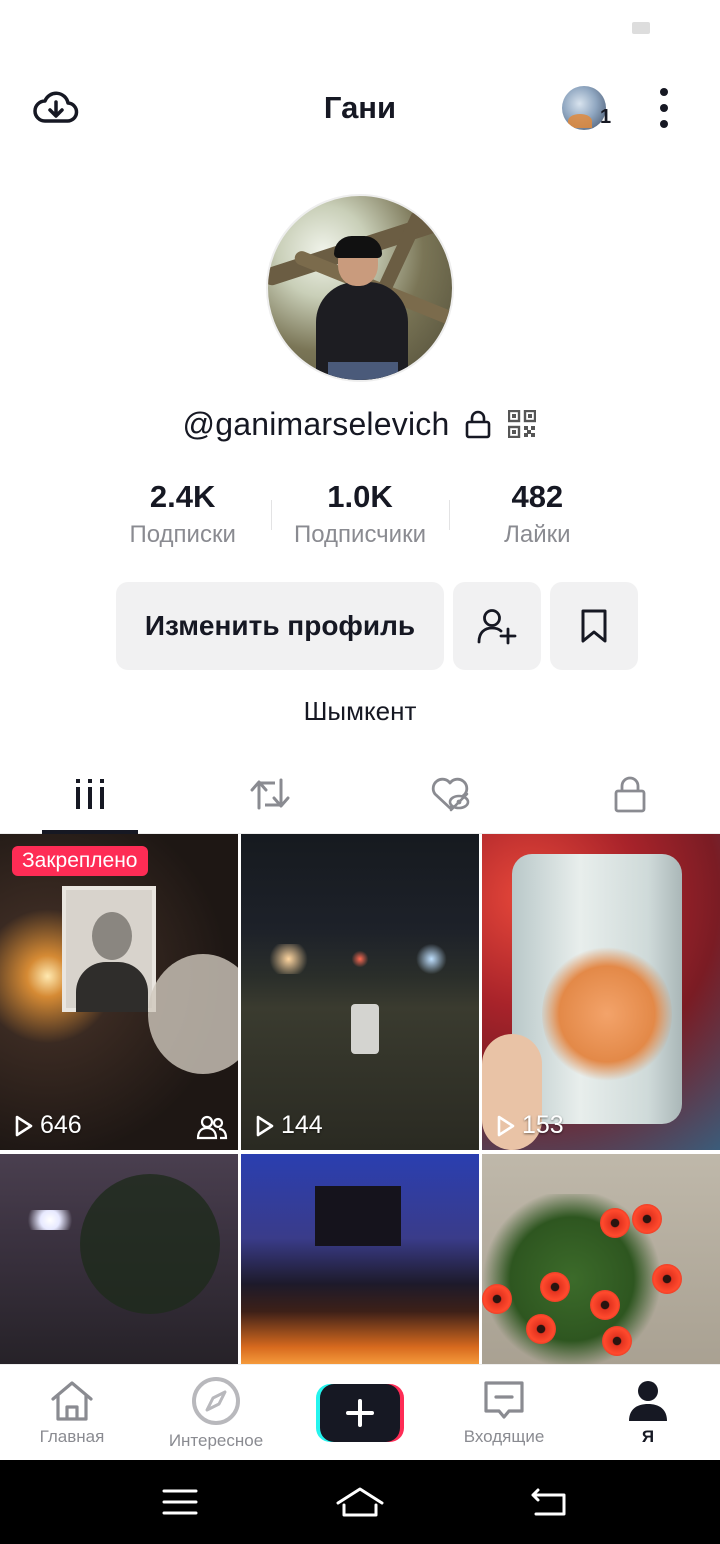 The image size is (720, 1544). I want to click on repost-icon, so click(270, 793).